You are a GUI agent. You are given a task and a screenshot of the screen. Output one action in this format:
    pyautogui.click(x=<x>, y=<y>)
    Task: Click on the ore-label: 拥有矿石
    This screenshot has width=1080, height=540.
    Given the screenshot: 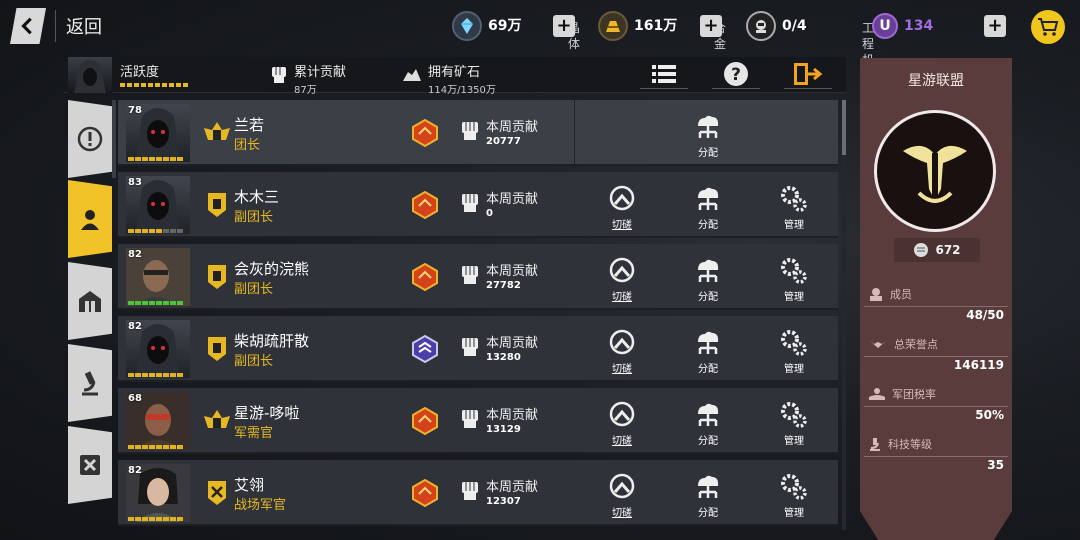 What is the action you would take?
    pyautogui.click(x=454, y=72)
    